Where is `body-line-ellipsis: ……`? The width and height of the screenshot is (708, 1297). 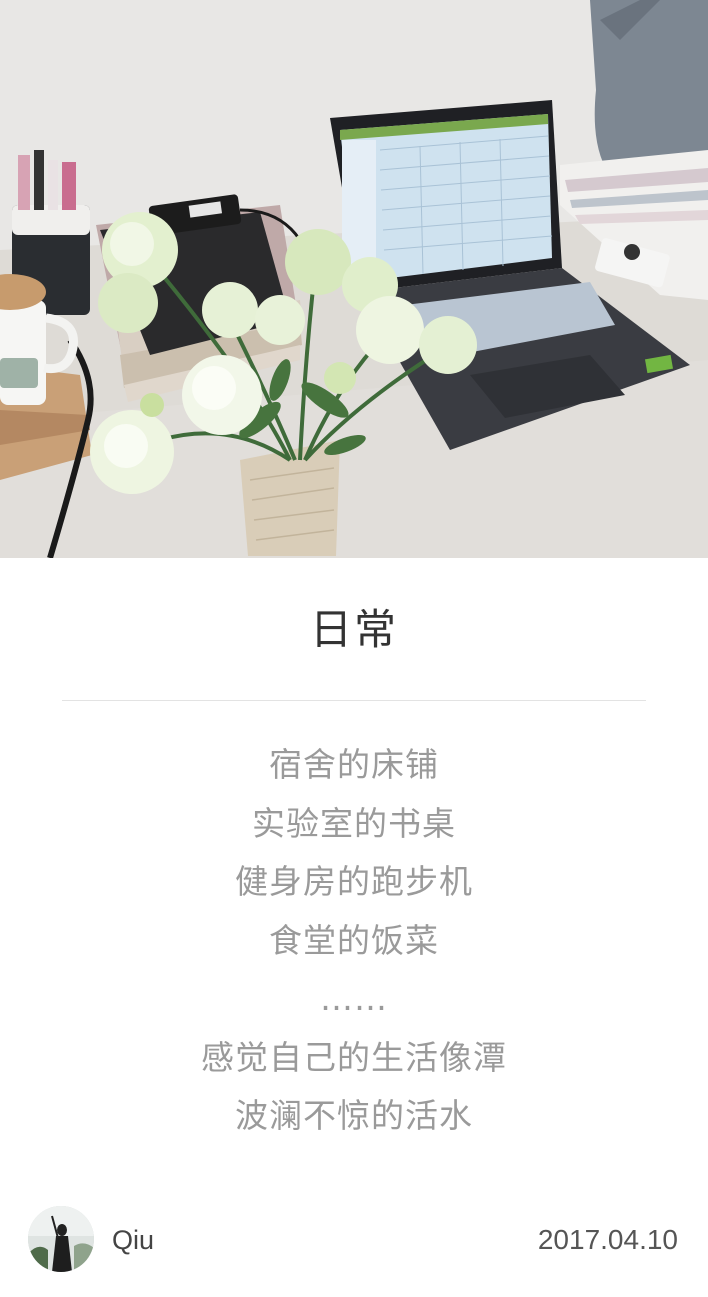 body-line-ellipsis: …… is located at coordinates (354, 998).